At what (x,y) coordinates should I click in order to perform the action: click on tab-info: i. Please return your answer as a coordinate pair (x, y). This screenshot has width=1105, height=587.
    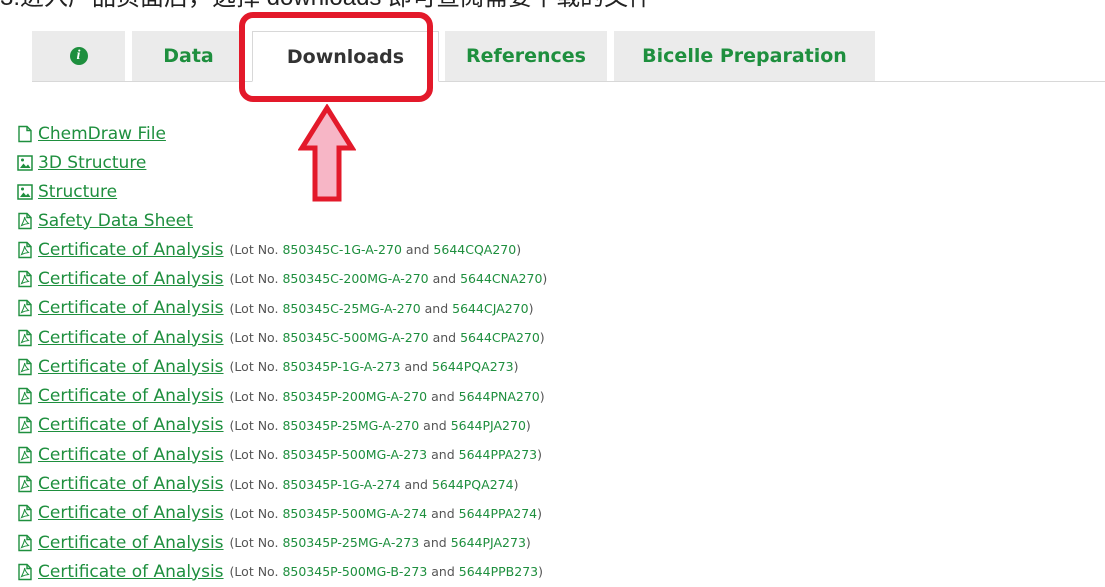
    Looking at the image, I should click on (78, 56).